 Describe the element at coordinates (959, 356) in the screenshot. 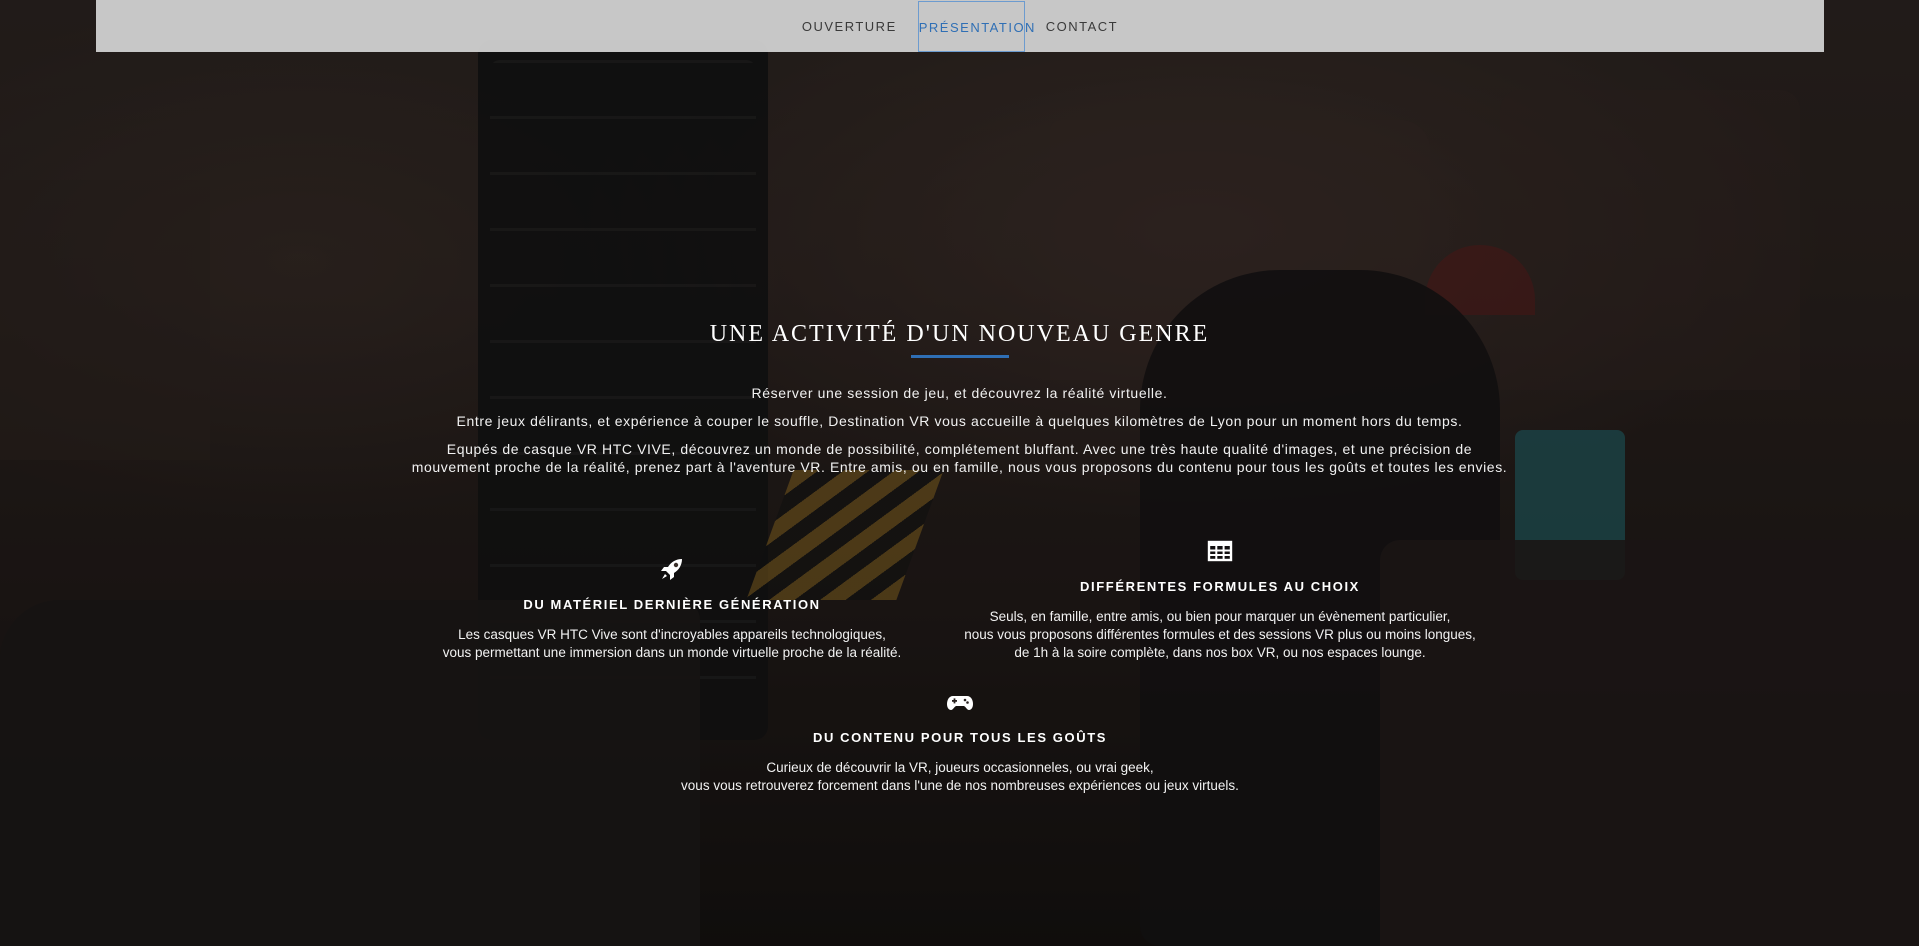

I see `title-underline` at that location.